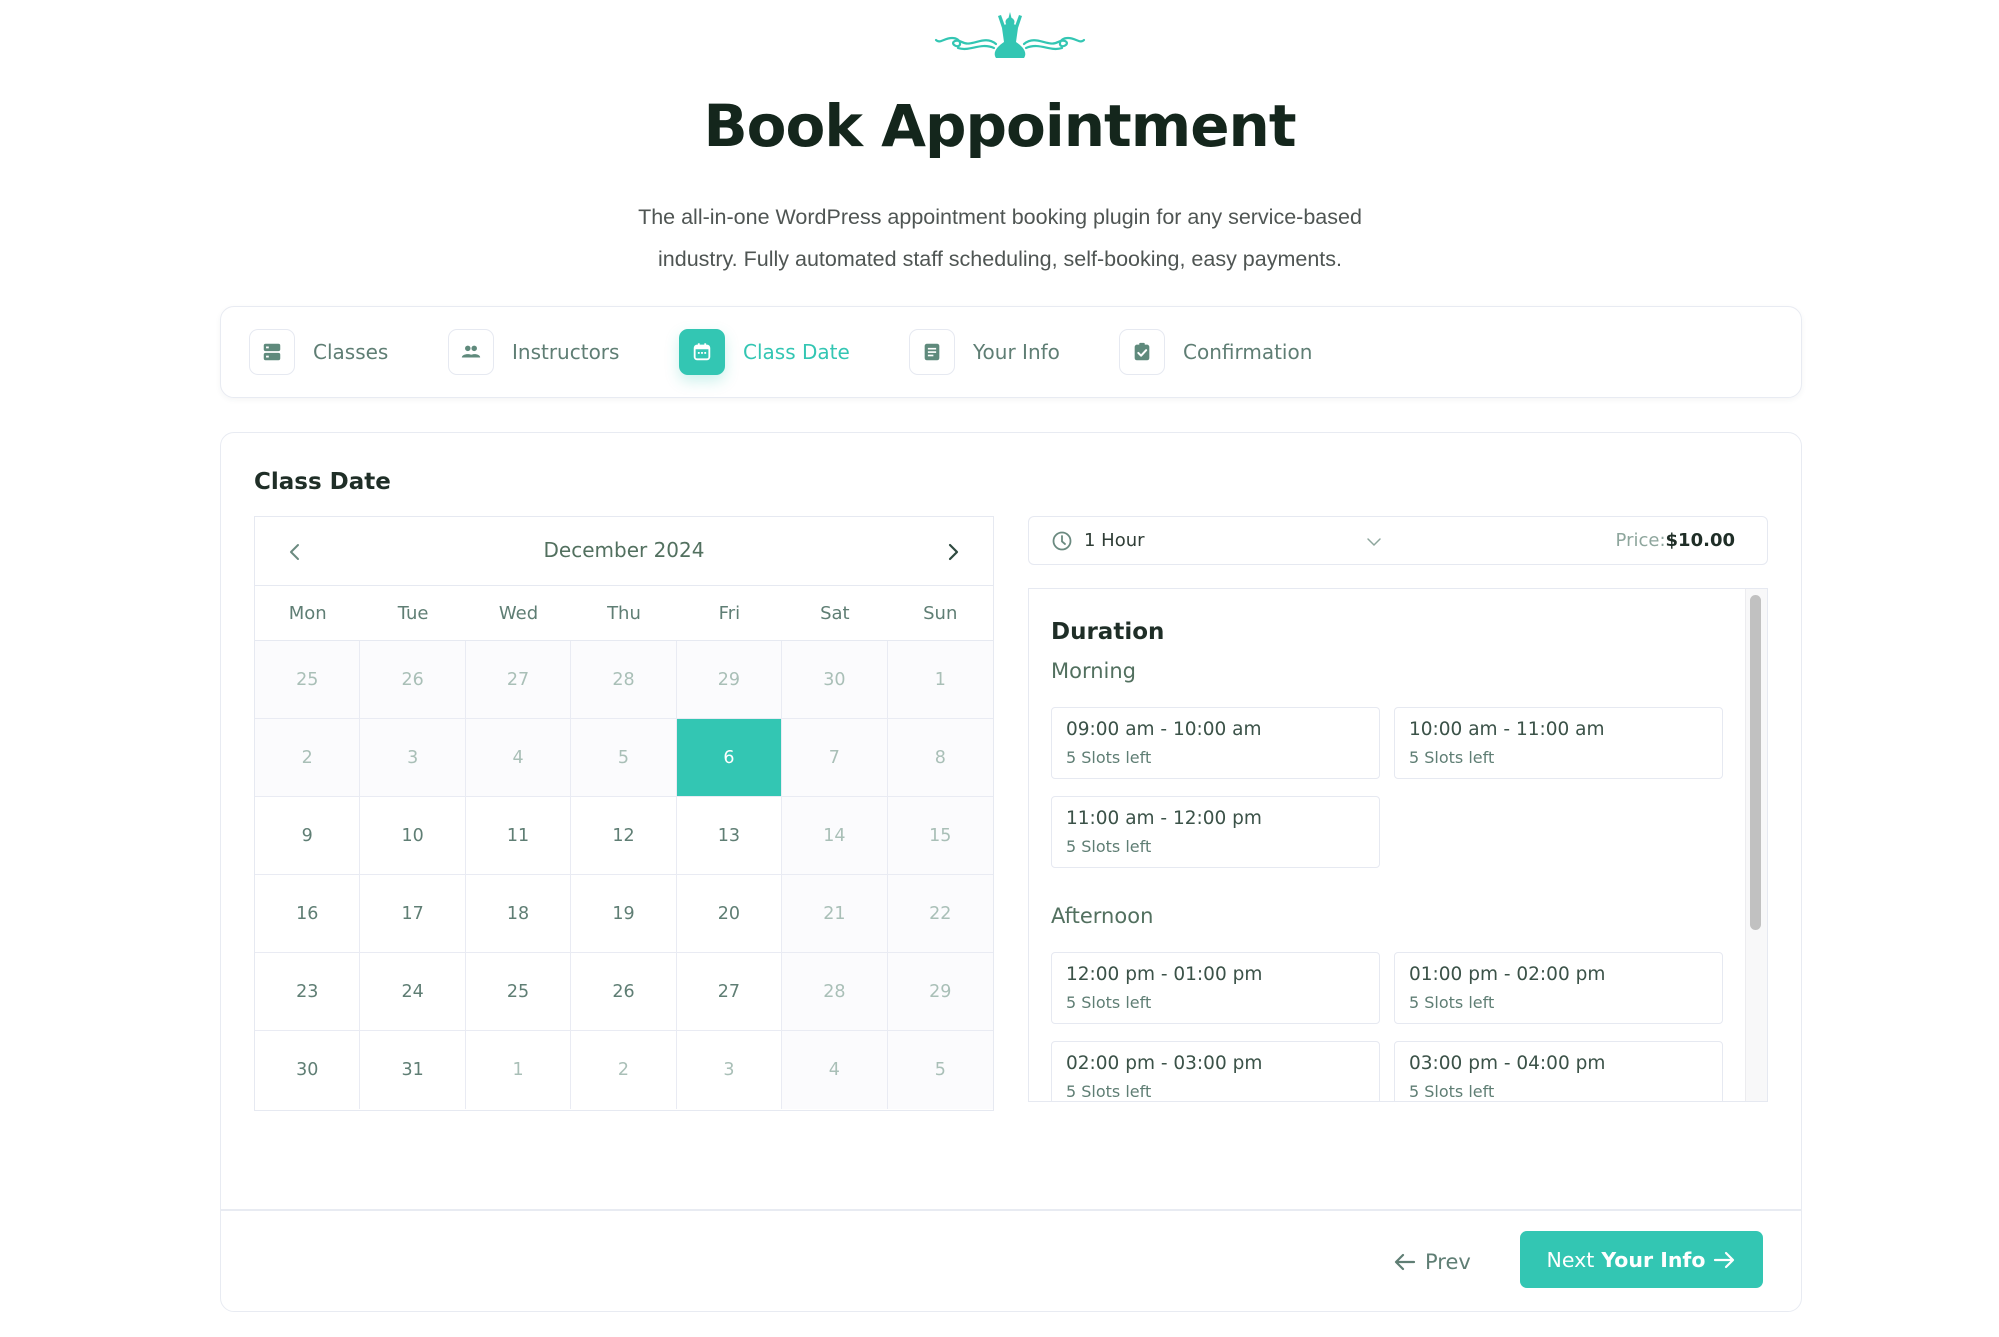 This screenshot has width=1999, height=1337. I want to click on calendar-day: 8, so click(940, 758).